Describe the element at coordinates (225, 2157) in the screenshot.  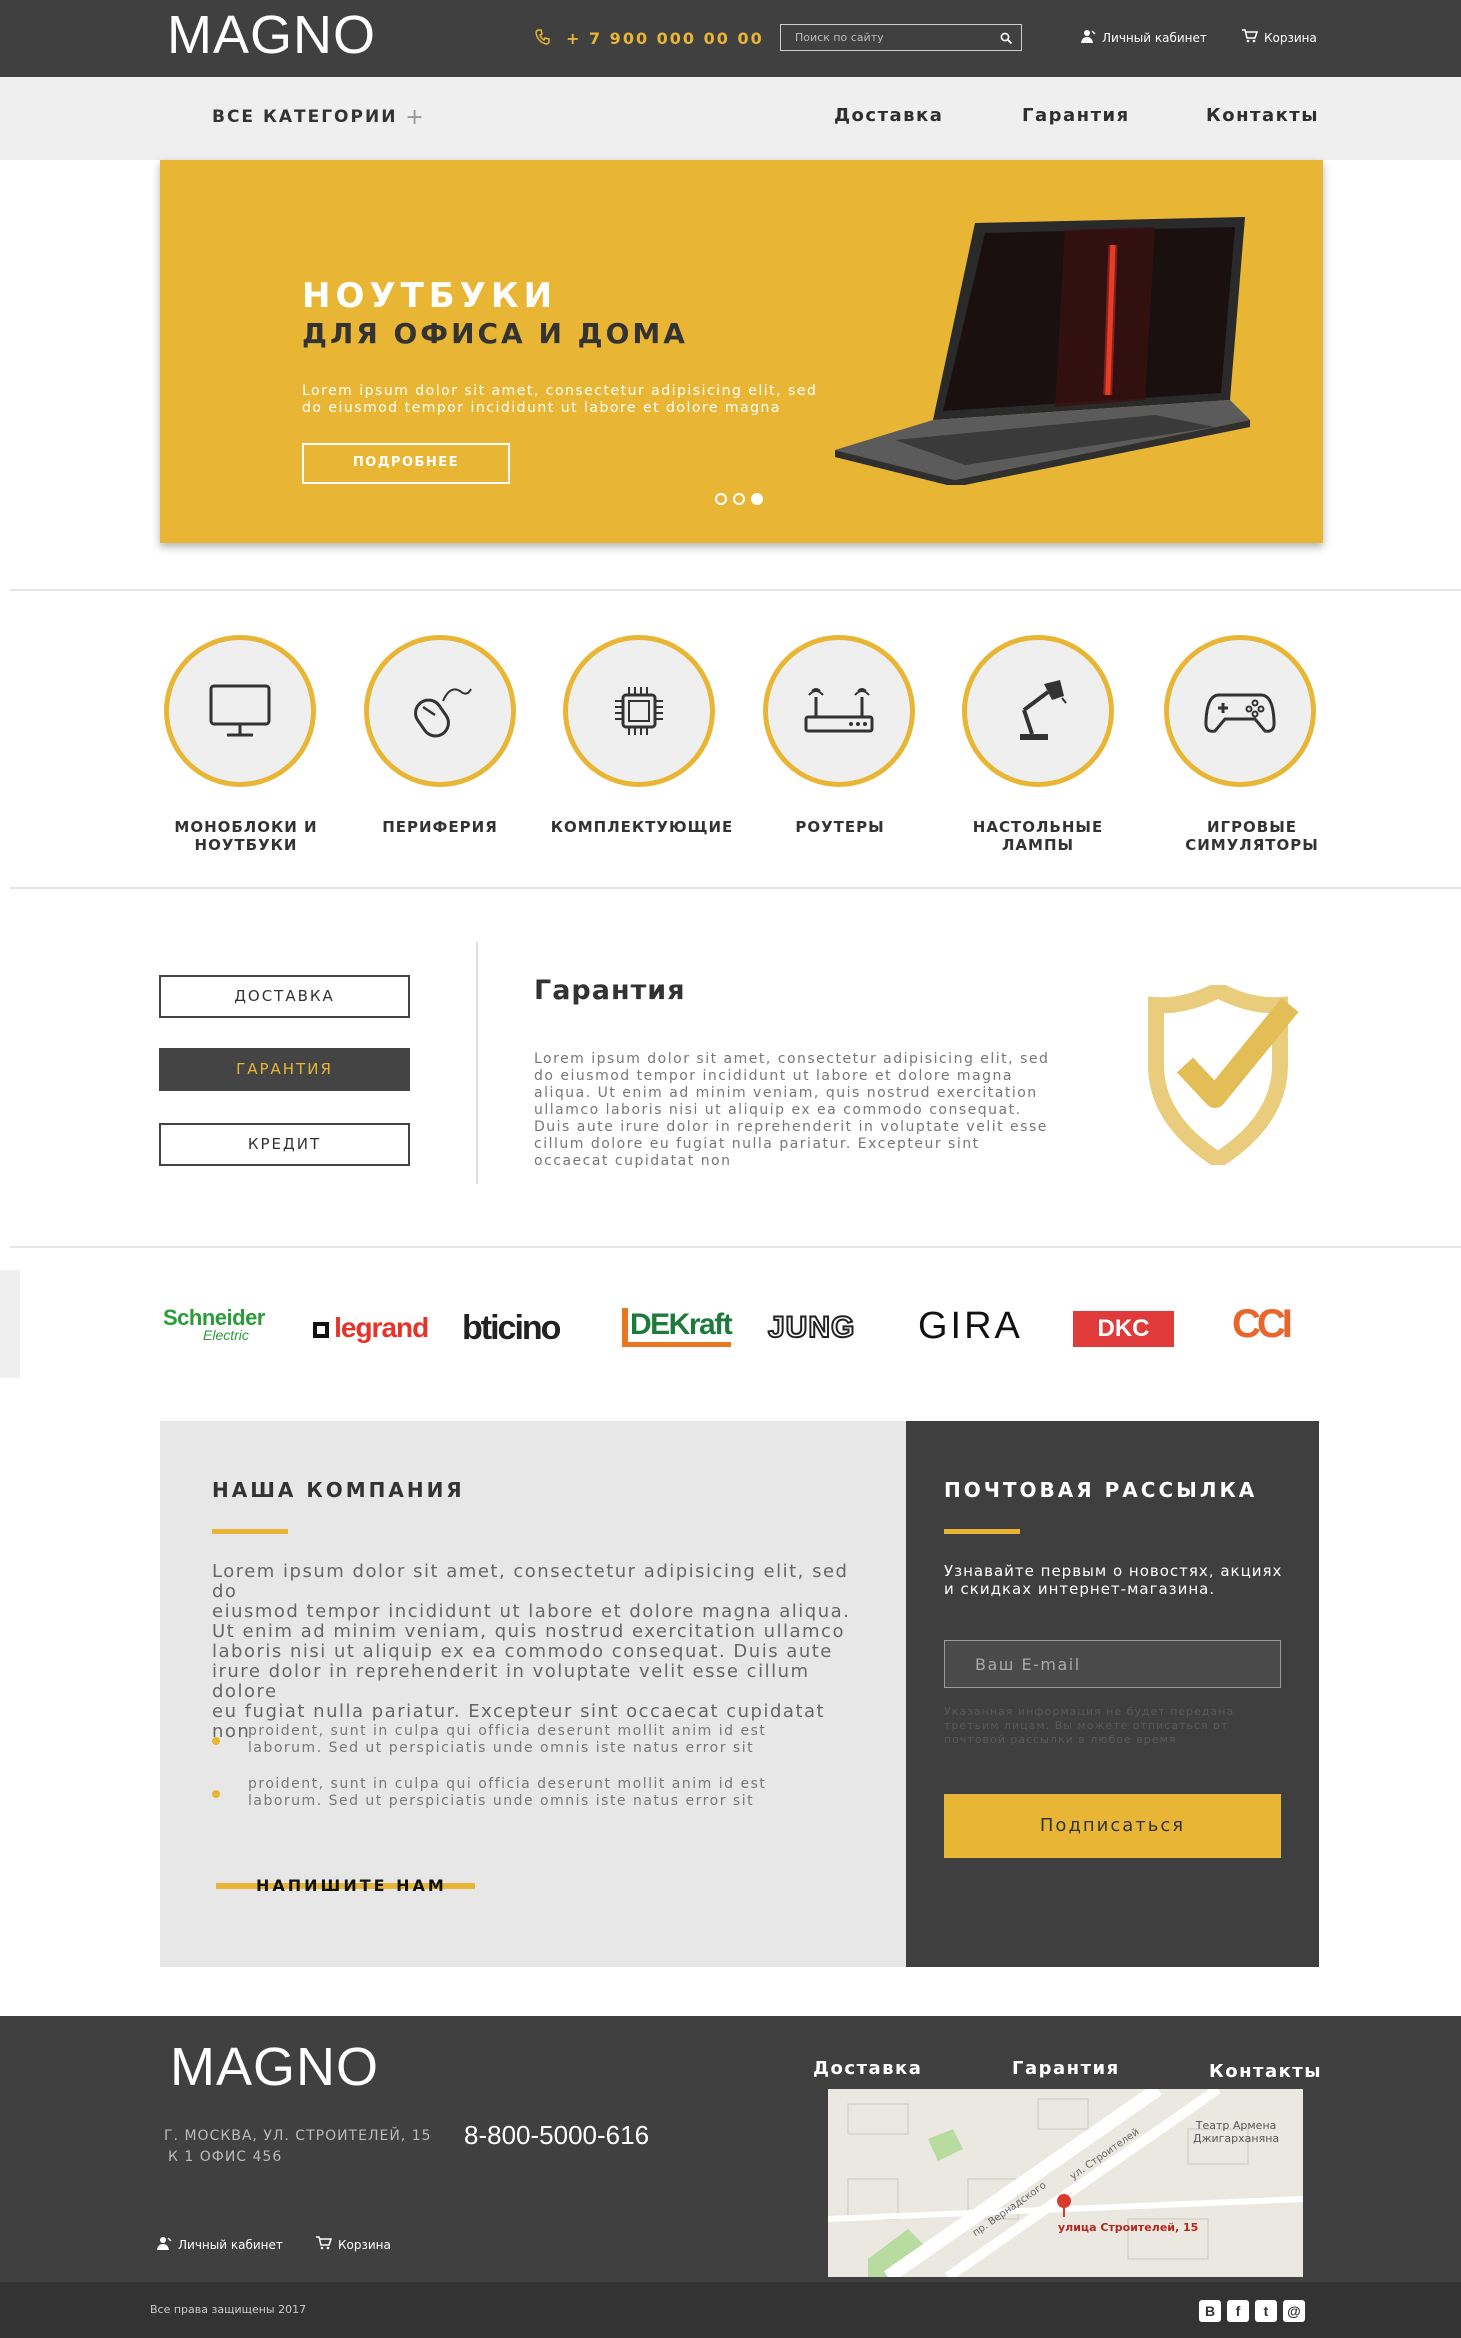
I see `address-line: К 1 ОФИС 456` at that location.